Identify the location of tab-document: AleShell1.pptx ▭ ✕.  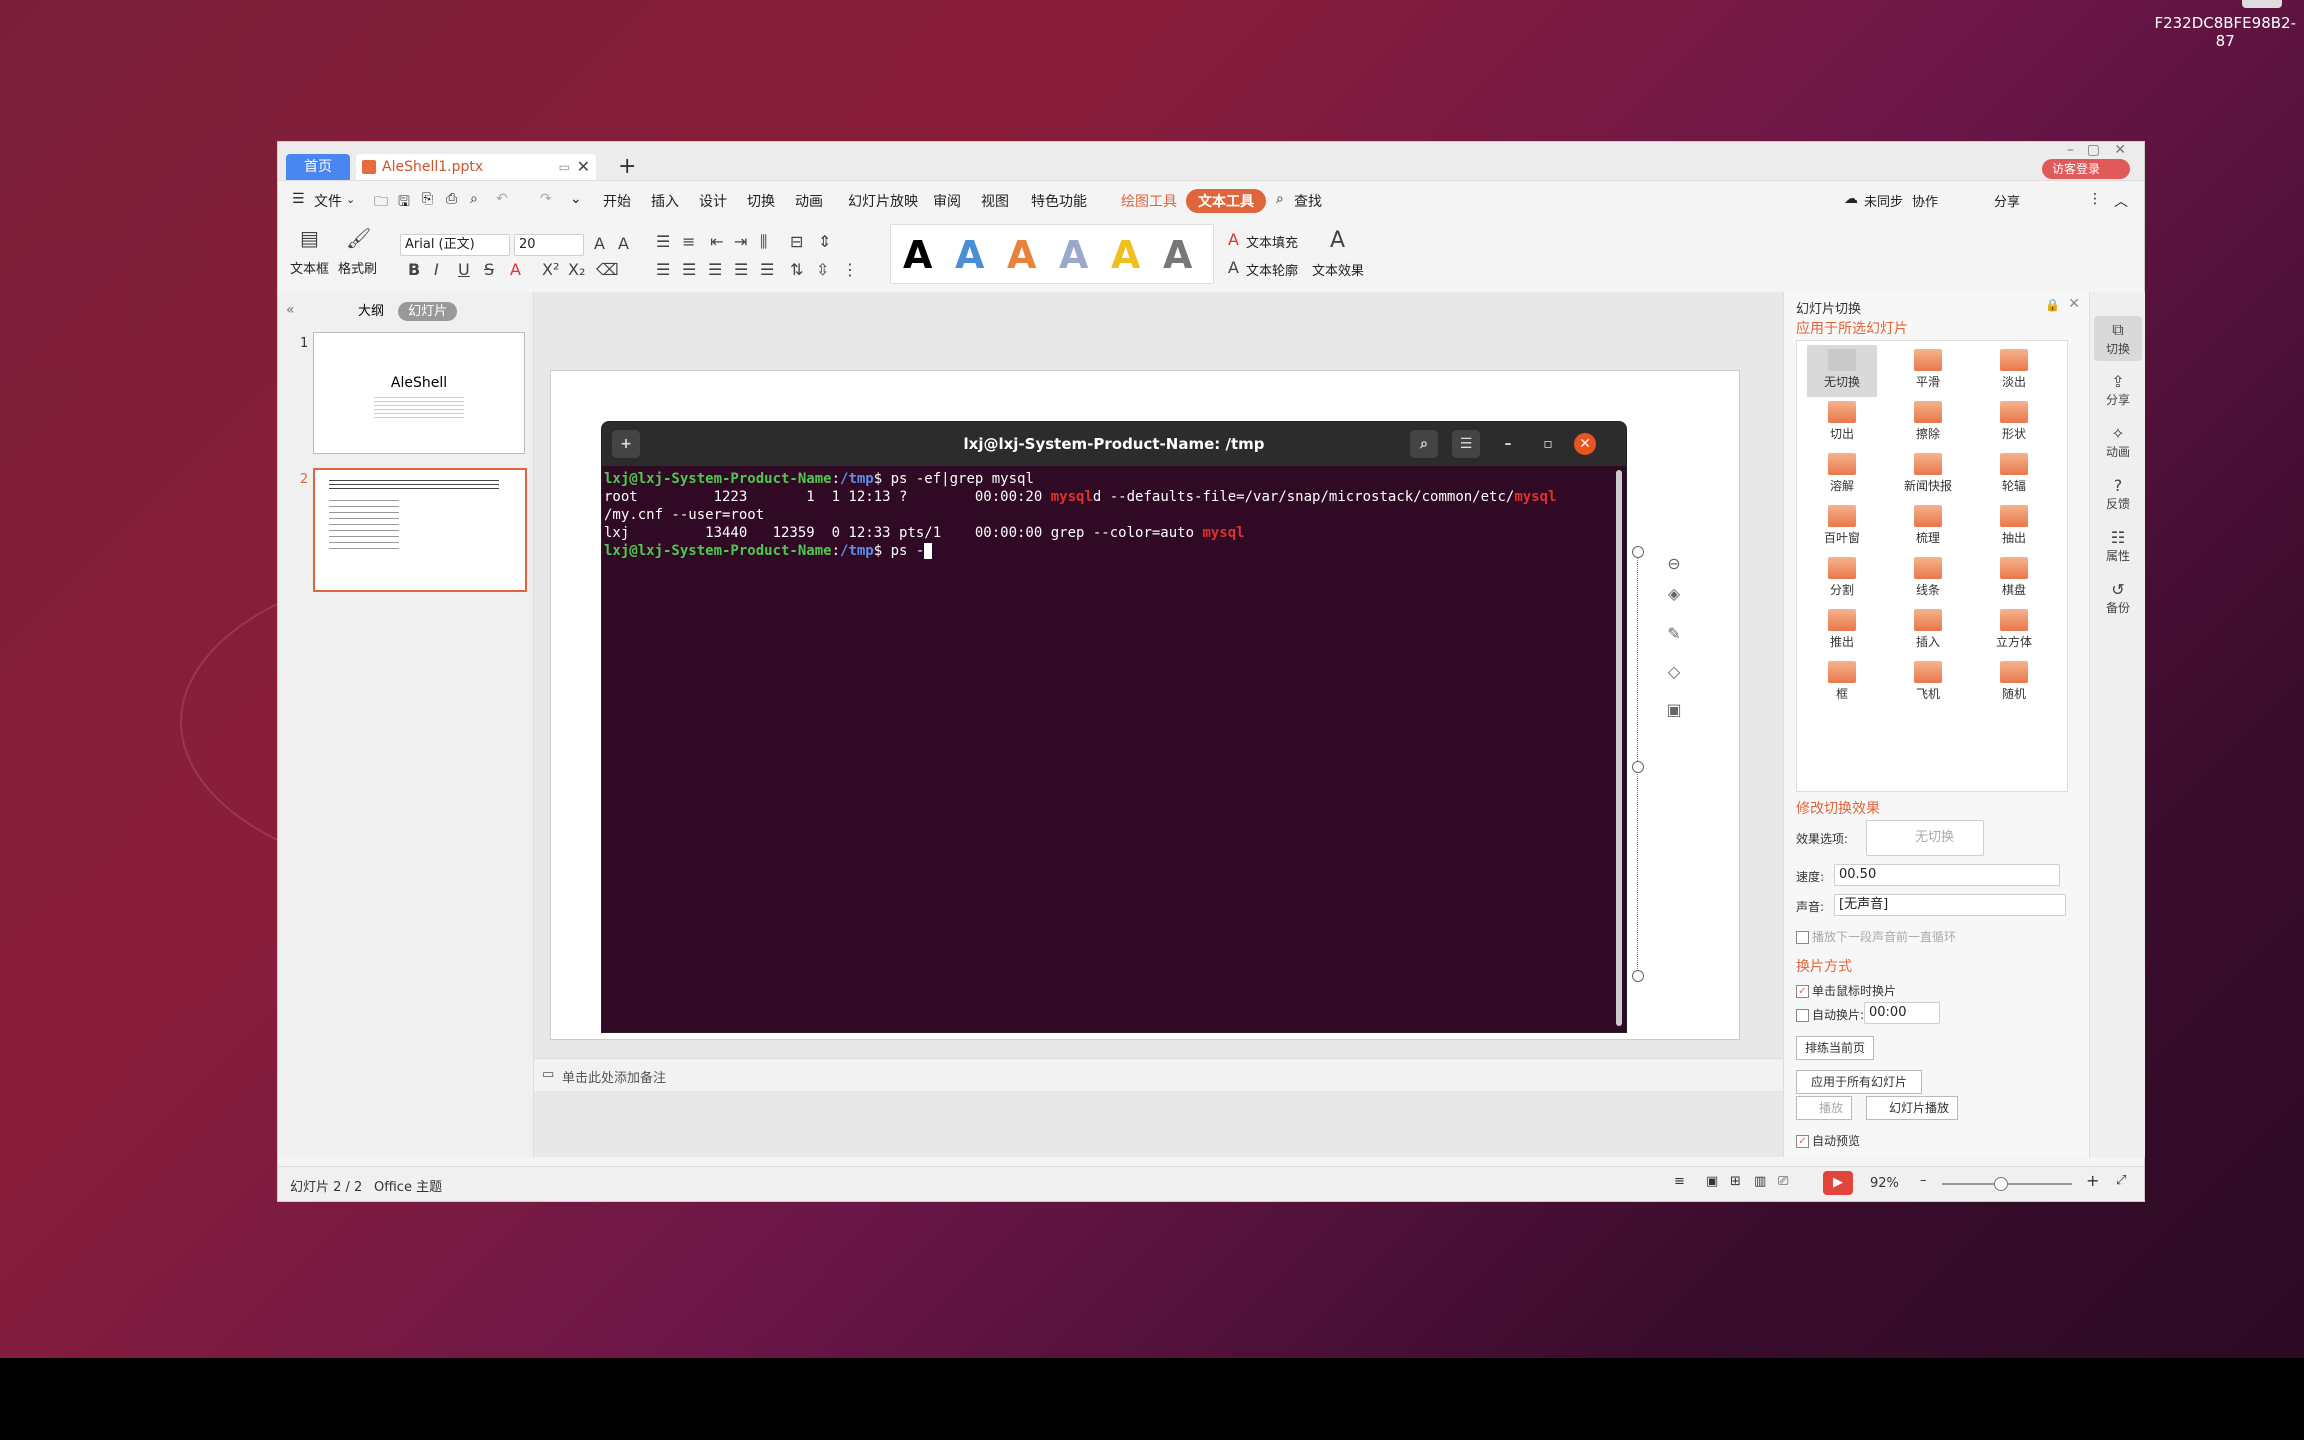
(476, 167).